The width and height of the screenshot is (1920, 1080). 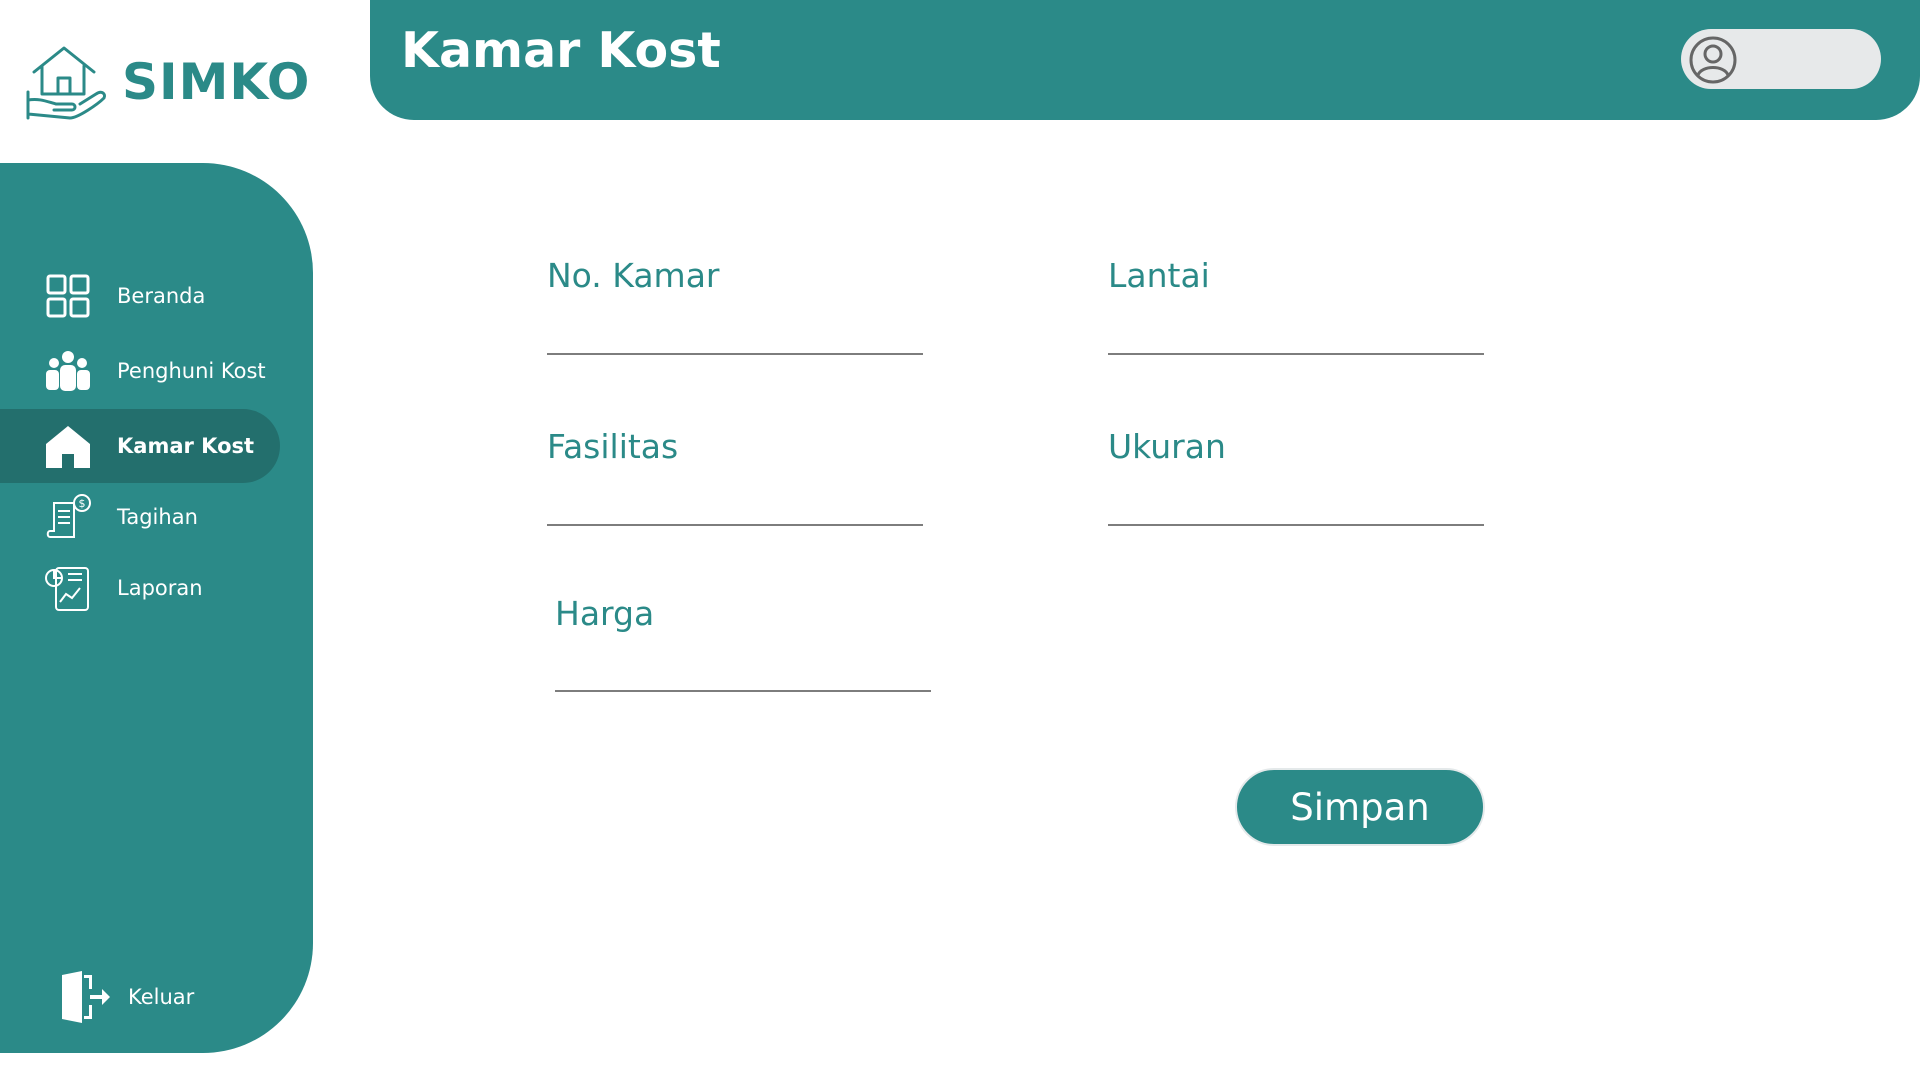 I want to click on sidebar-item-laporan: Laporan, so click(x=140, y=588).